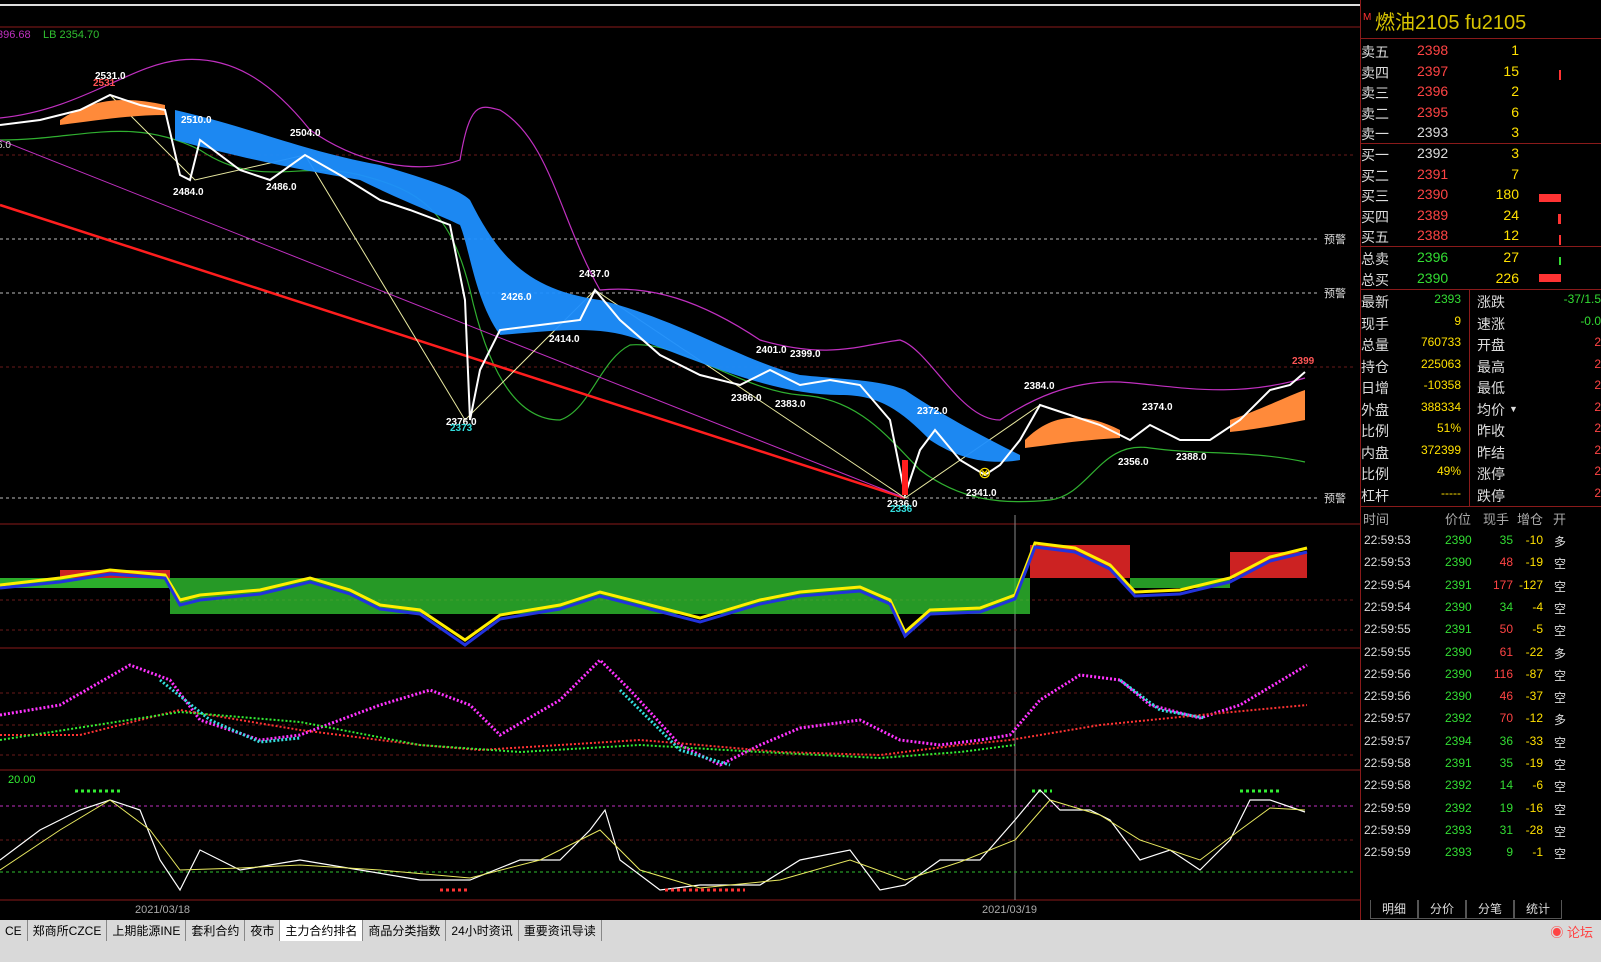 This screenshot has height=962, width=1601. What do you see at coordinates (1433, 235) in the screenshot?
I see `book-price: 2388` at bounding box center [1433, 235].